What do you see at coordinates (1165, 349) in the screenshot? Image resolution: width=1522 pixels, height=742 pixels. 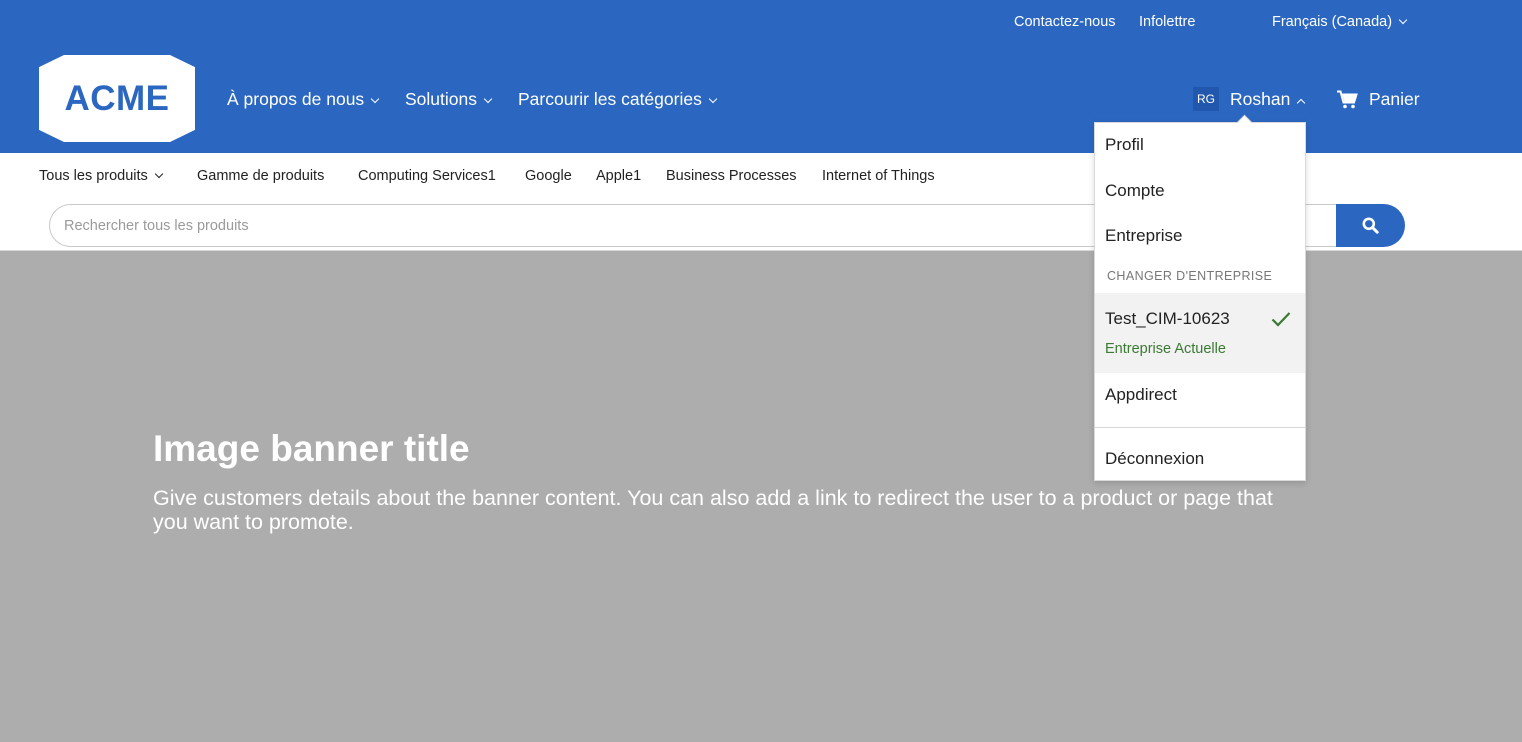 I see `current-company-status: Entreprise Actuelle` at bounding box center [1165, 349].